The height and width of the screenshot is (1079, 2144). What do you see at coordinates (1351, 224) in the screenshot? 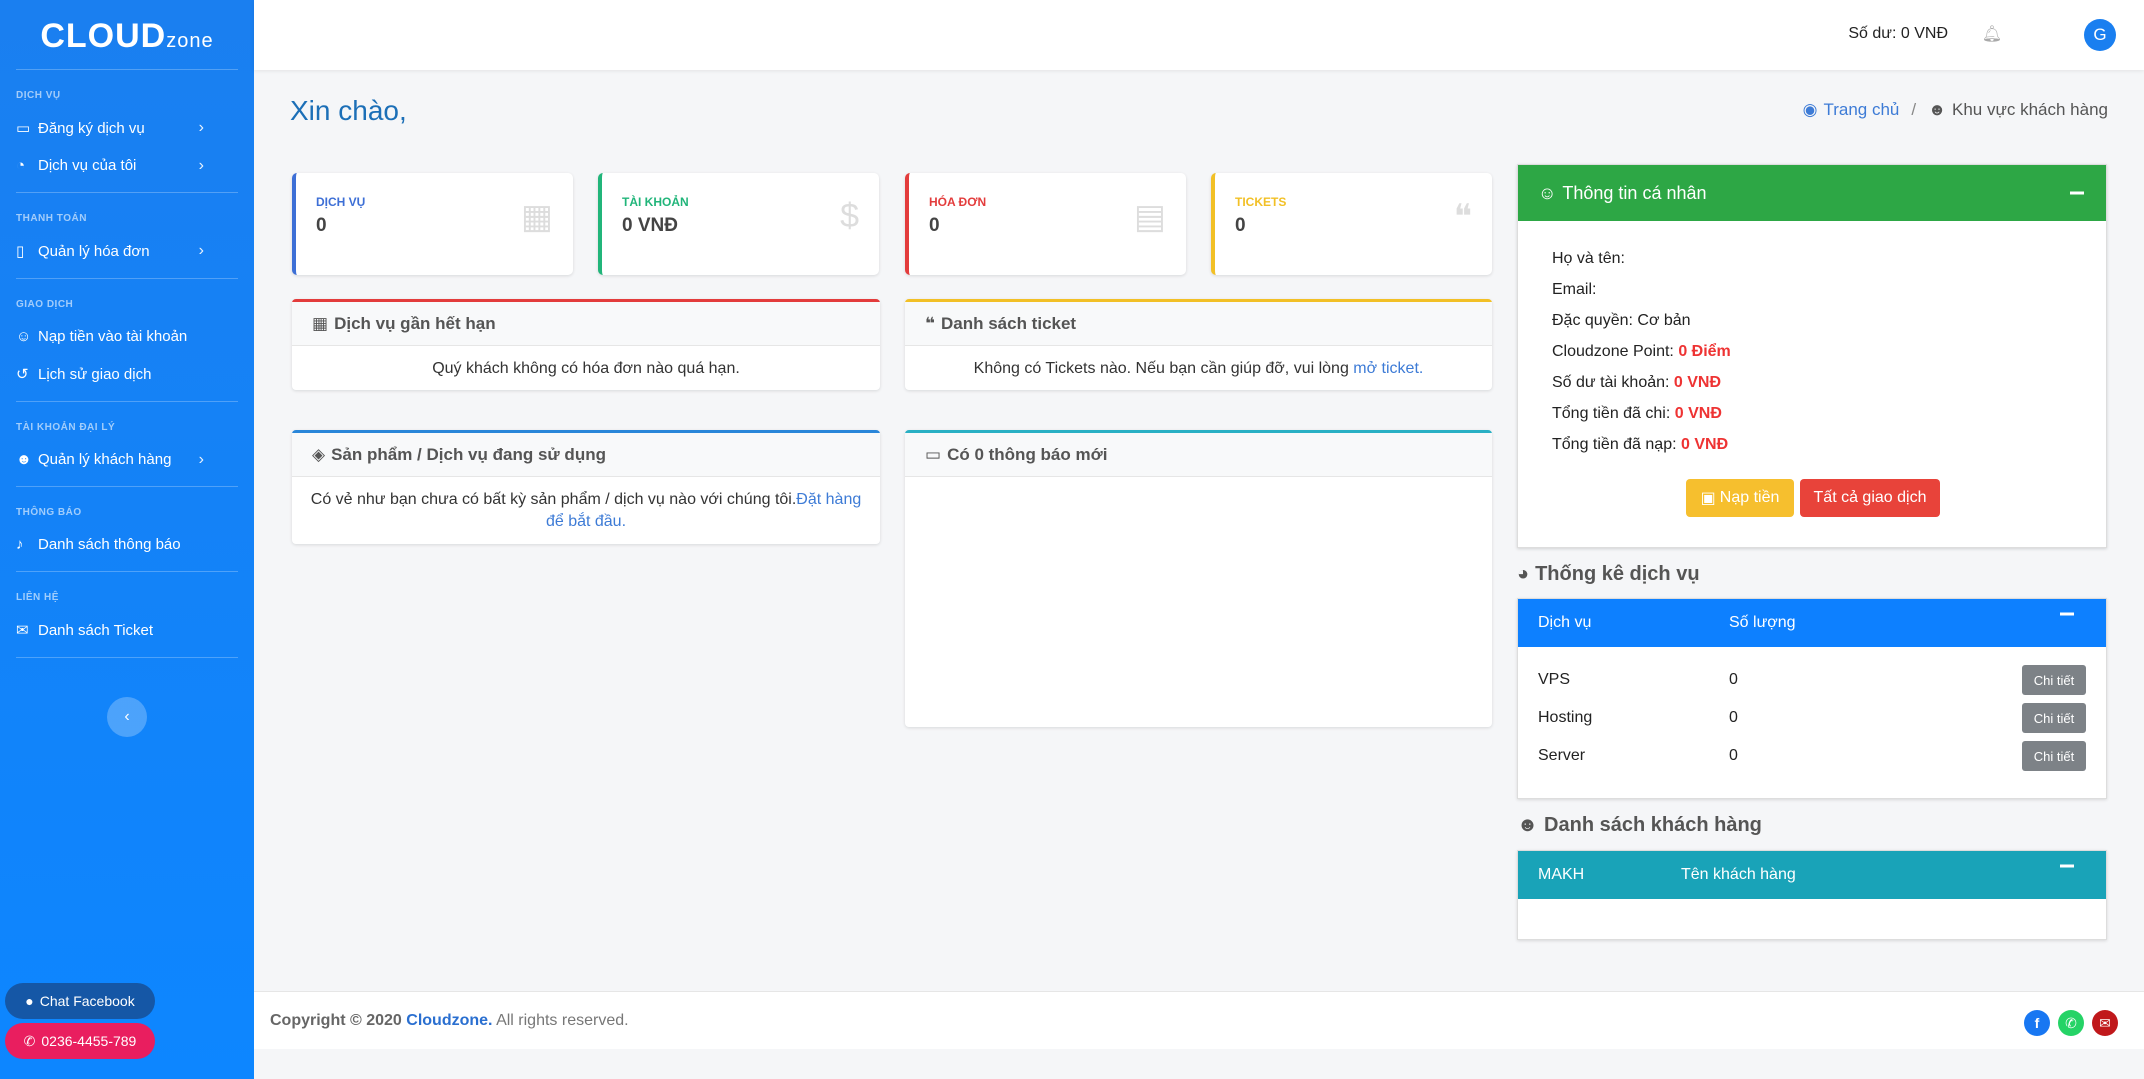
I see `stat-card-tickets: TICKETS 0 ❝` at bounding box center [1351, 224].